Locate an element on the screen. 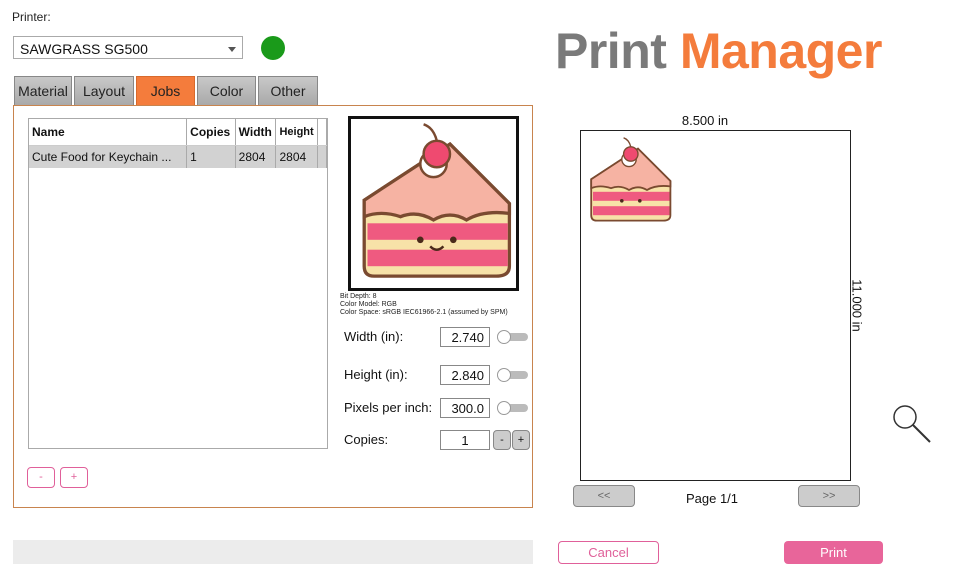 This screenshot has height=582, width=974. column-name: Name is located at coordinates (108, 132).